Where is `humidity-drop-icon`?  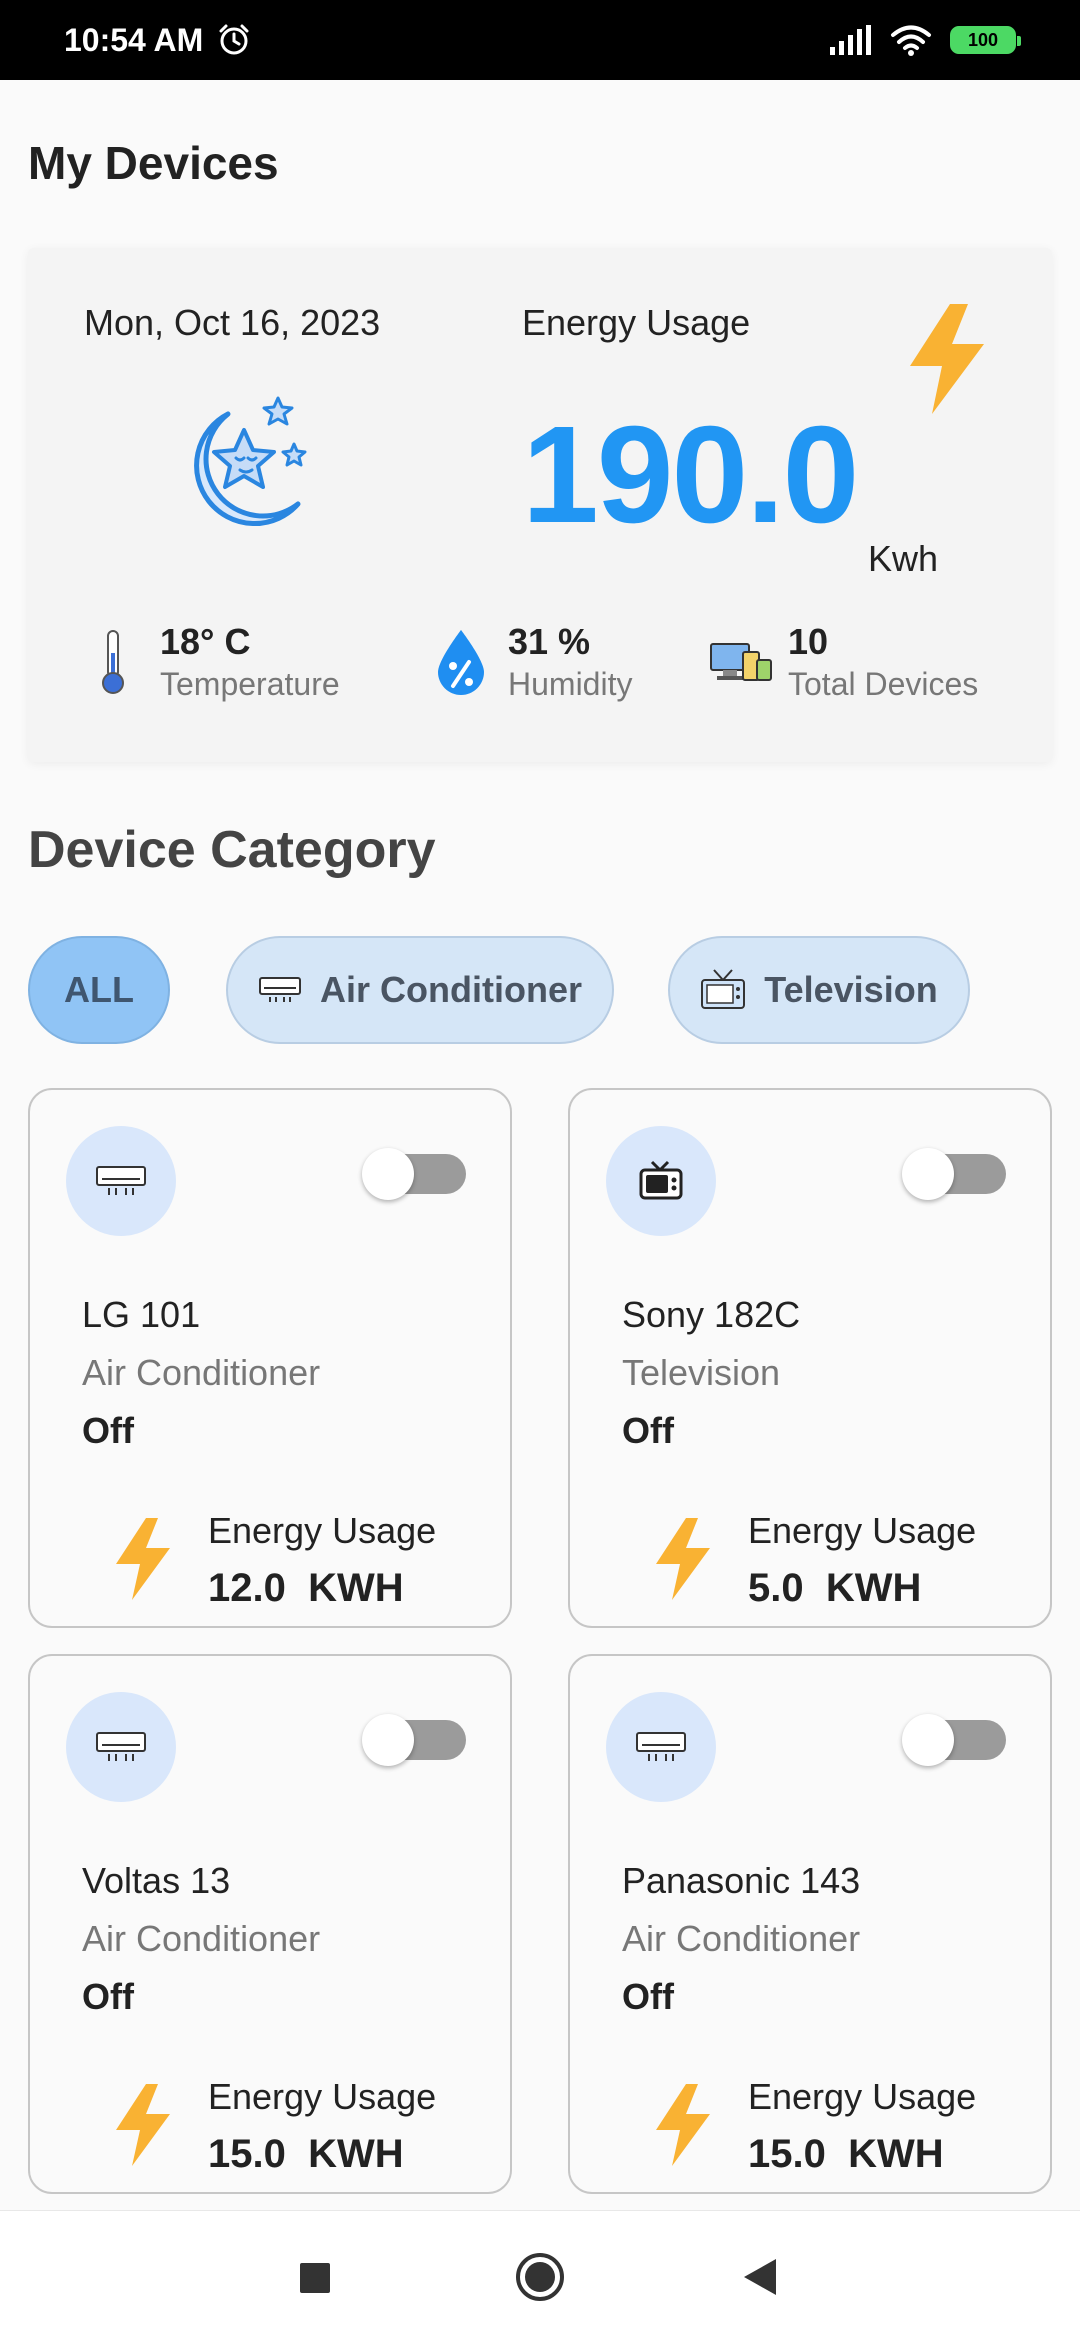 humidity-drop-icon is located at coordinates (461, 662).